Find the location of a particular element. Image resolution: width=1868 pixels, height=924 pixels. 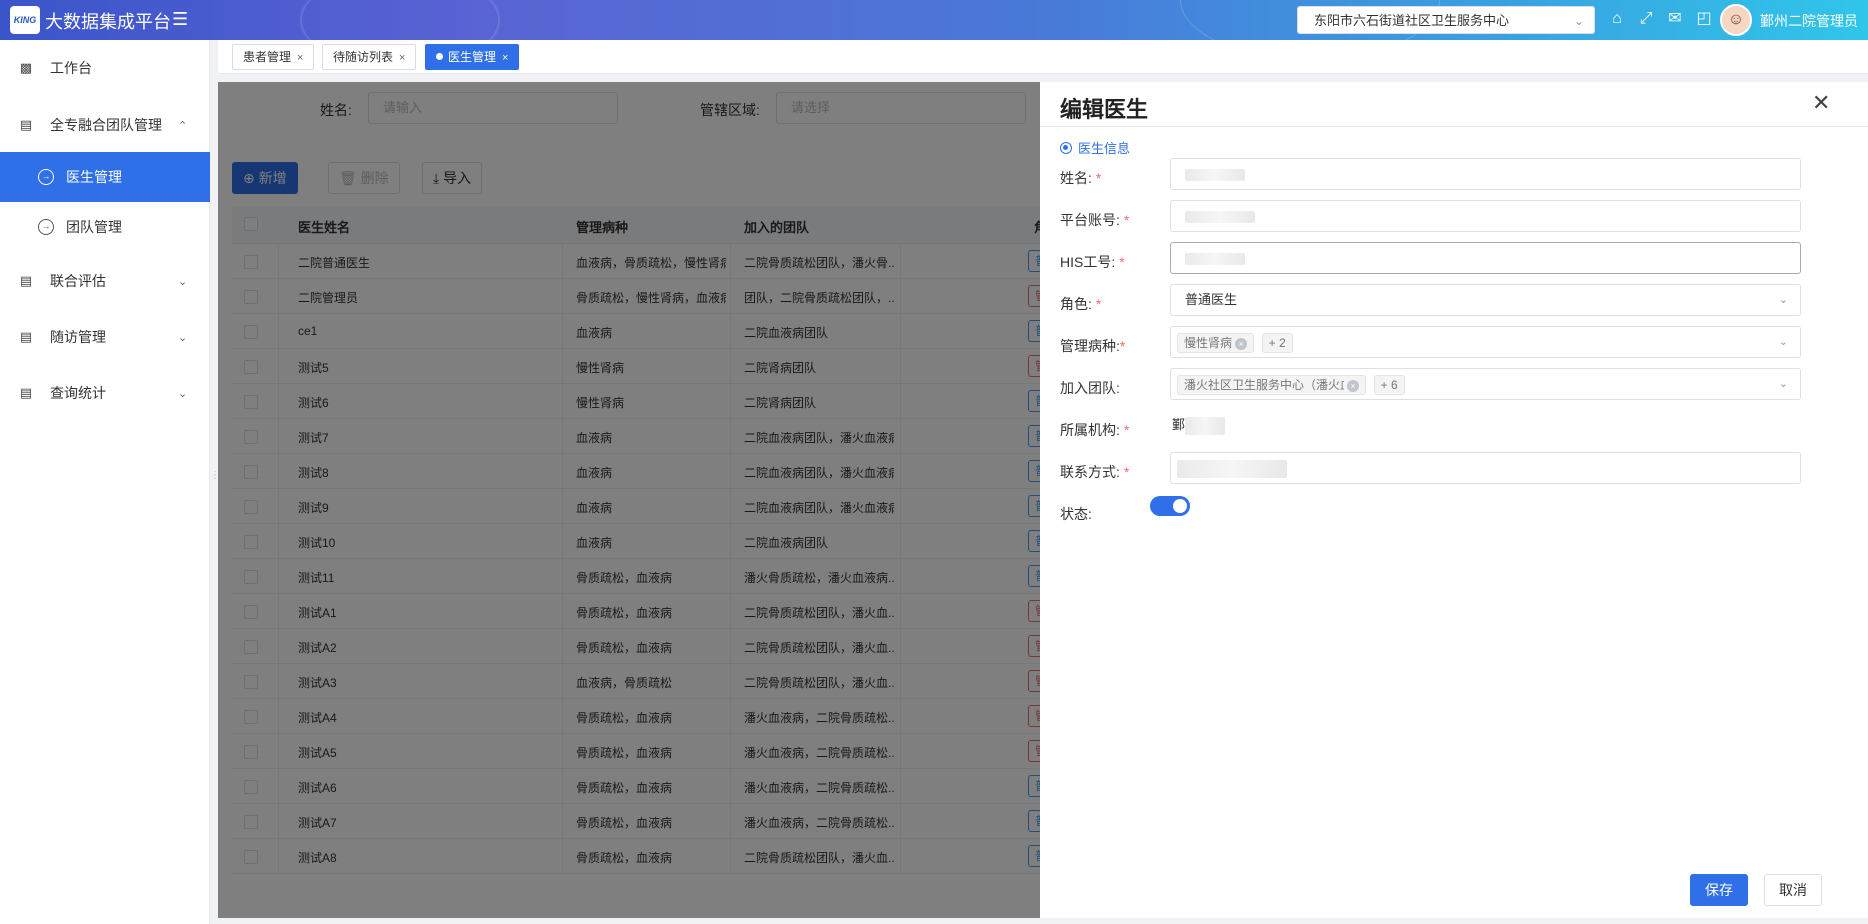

radio-icon is located at coordinates (1066, 148).